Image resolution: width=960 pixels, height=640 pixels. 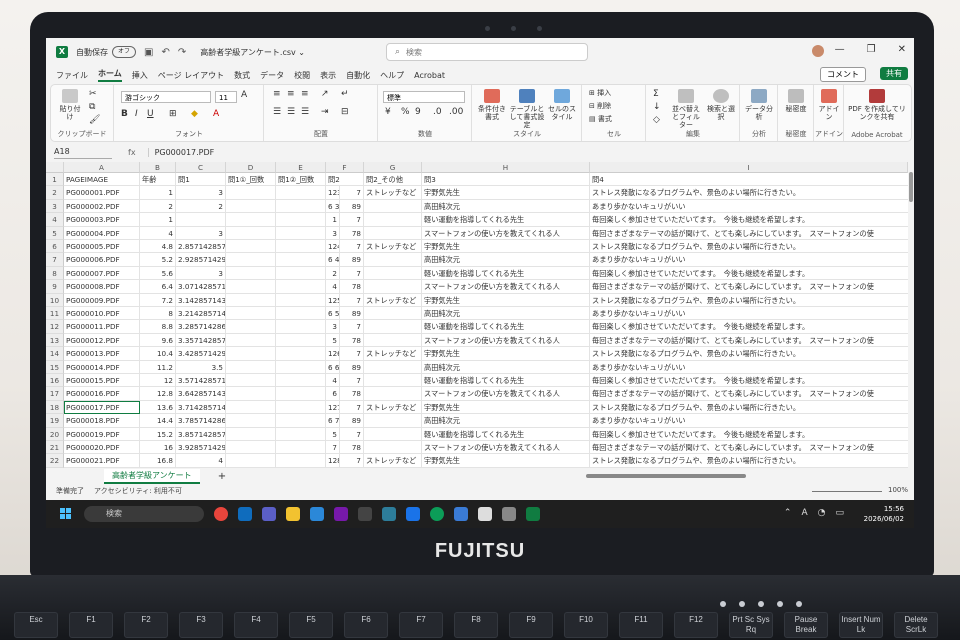 What do you see at coordinates (191, 75) in the screenshot?
I see `tab-page-layout: ページ レイアウト` at bounding box center [191, 75].